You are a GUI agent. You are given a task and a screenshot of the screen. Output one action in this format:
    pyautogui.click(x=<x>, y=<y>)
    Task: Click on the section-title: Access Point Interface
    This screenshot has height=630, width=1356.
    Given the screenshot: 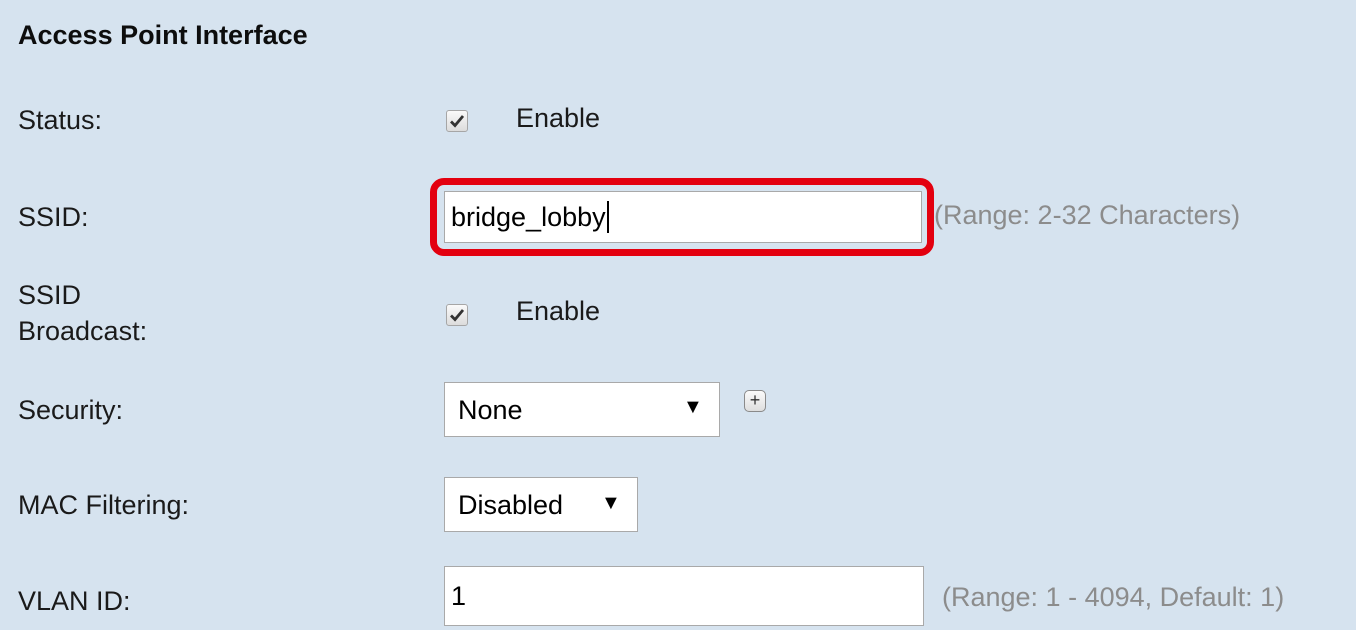 What is the action you would take?
    pyautogui.click(x=163, y=35)
    